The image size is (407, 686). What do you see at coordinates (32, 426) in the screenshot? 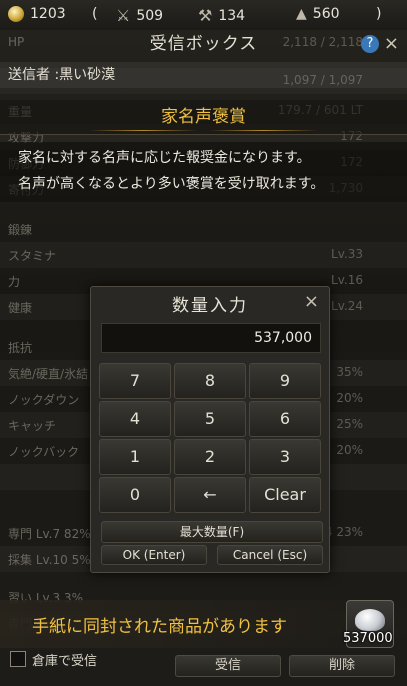
I see `stat-label: キャッチ` at bounding box center [32, 426].